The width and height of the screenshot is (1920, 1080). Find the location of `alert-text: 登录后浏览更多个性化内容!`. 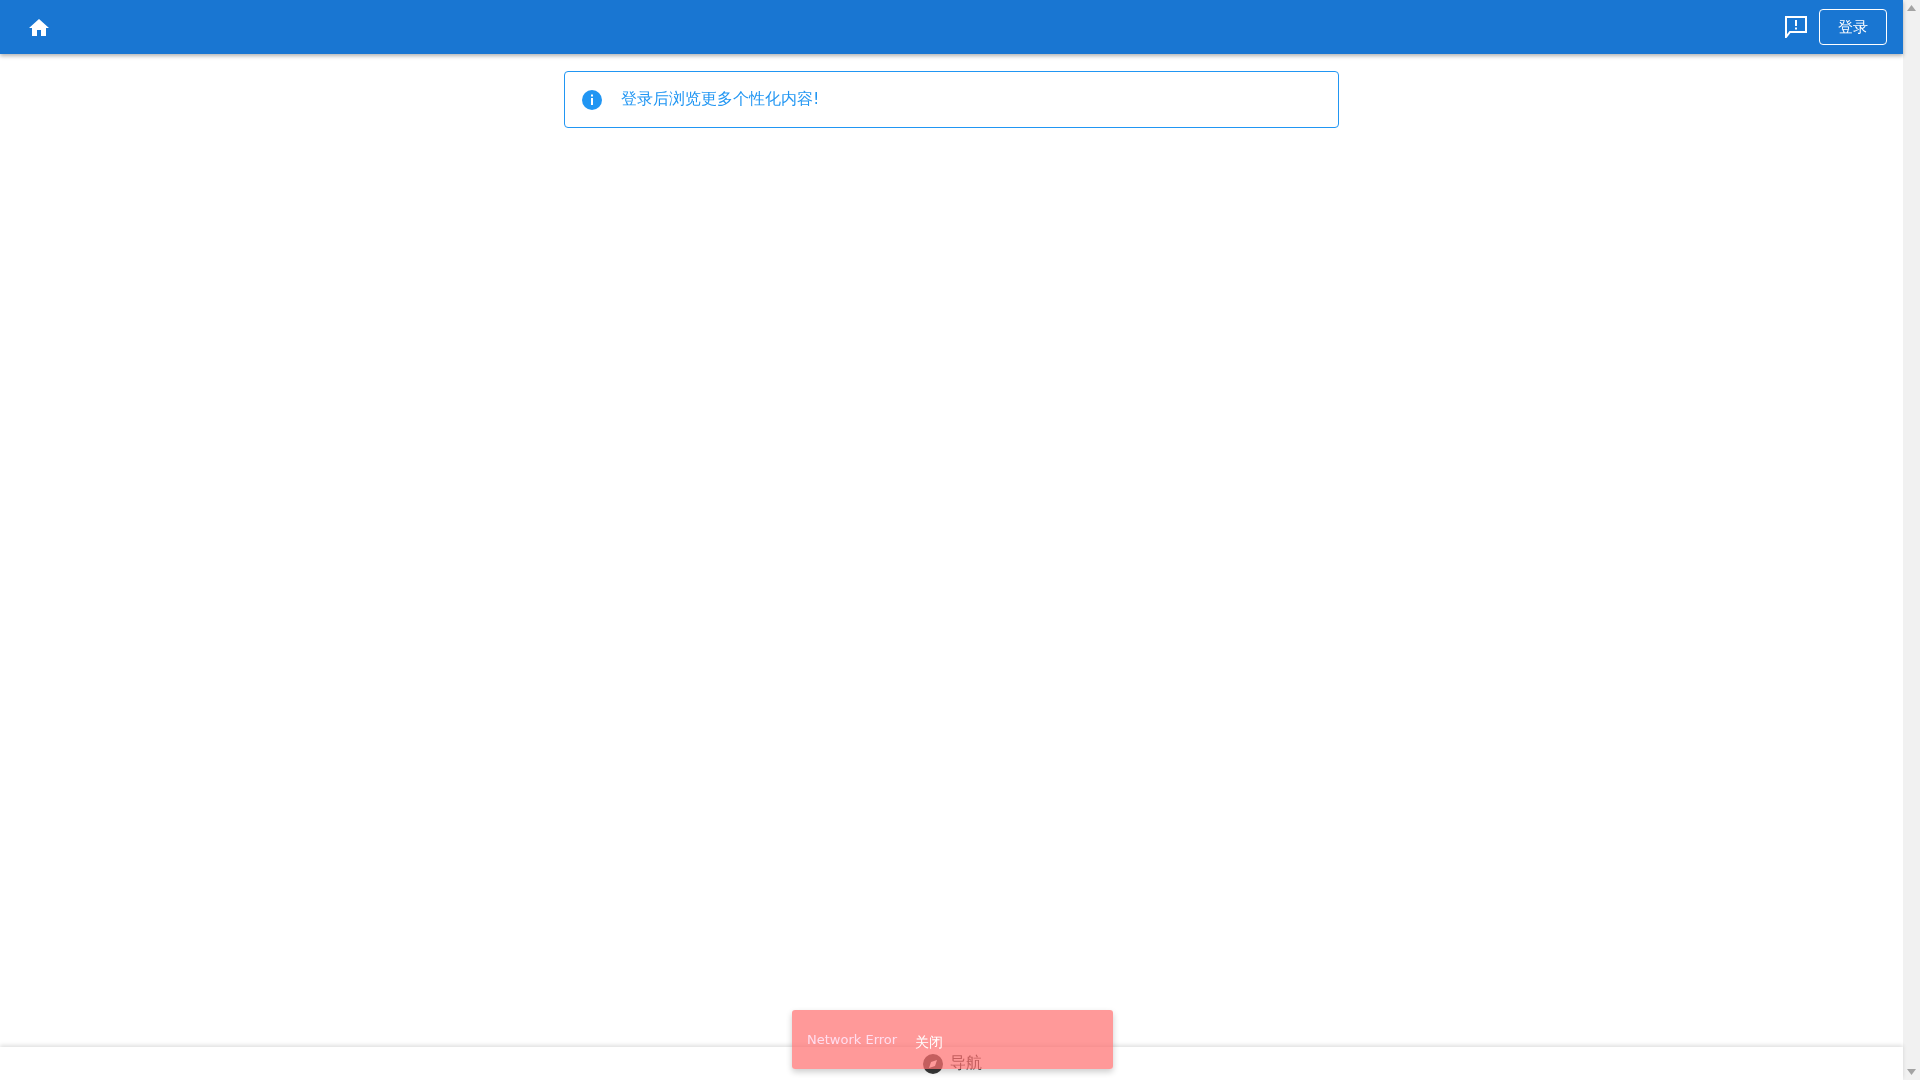

alert-text: 登录后浏览更多个性化内容! is located at coordinates (720, 99).